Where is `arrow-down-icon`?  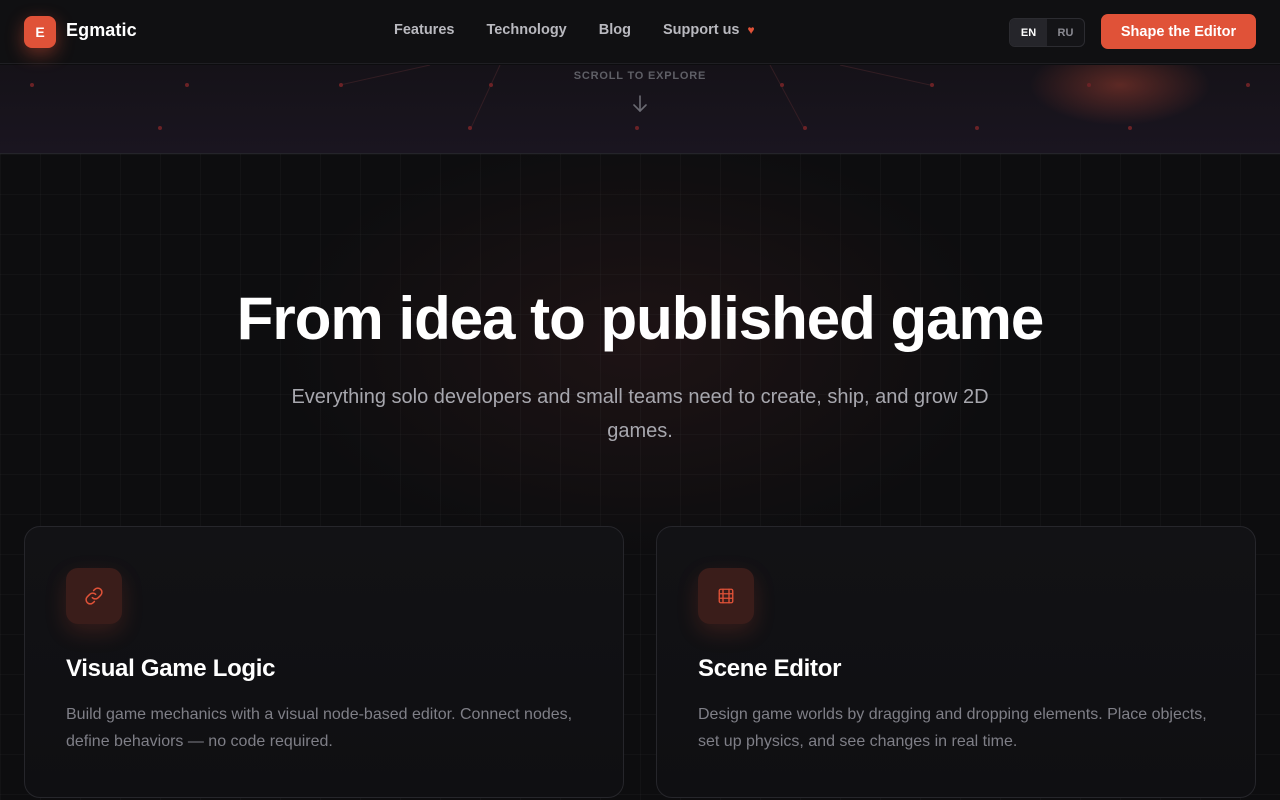 arrow-down-icon is located at coordinates (640, 104).